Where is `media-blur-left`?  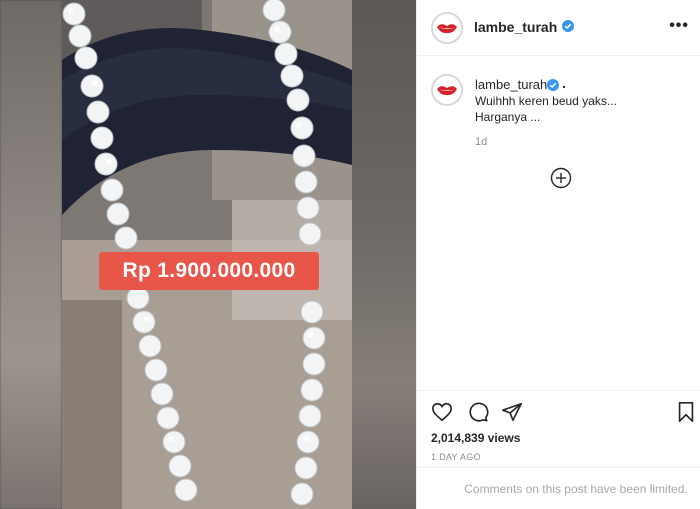 media-blur-left is located at coordinates (31, 254).